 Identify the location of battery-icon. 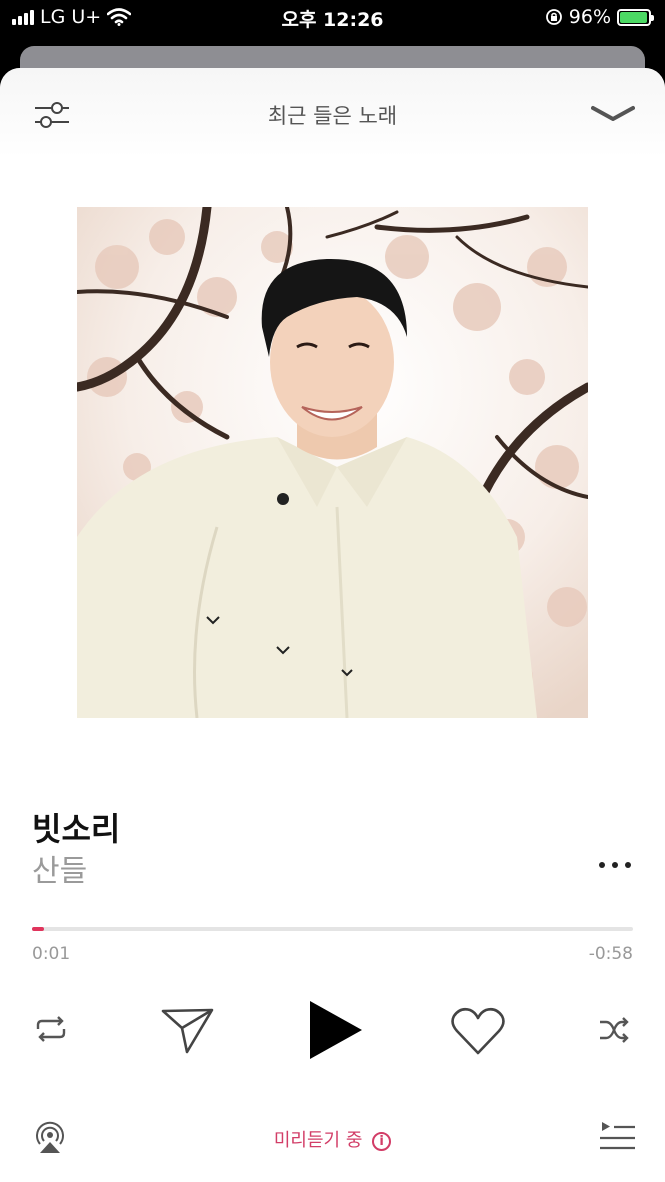
(635, 17).